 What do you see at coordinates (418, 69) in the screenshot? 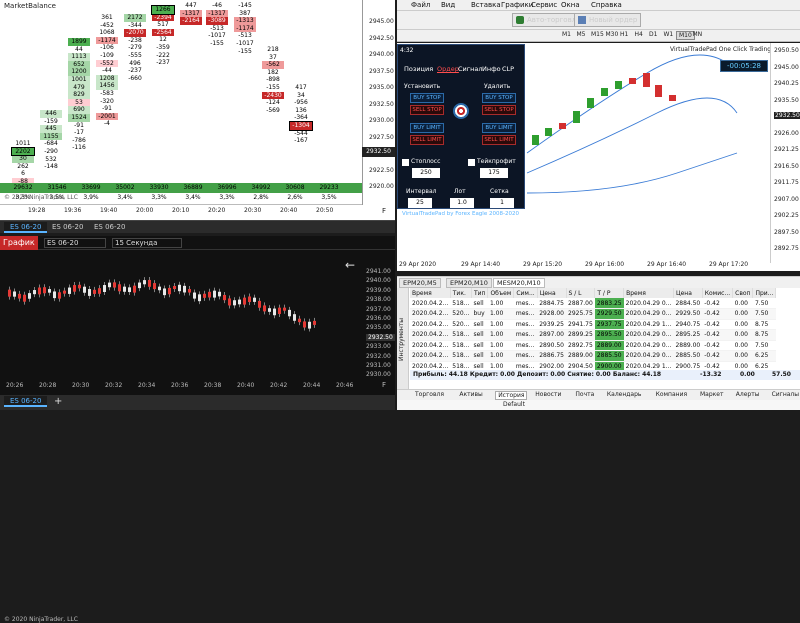
I see `tab-position: Позиция` at bounding box center [418, 69].